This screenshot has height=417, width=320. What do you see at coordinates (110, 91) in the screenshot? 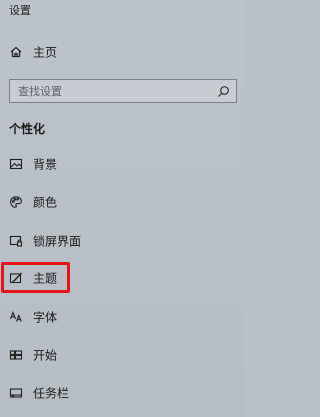
I see `search-input` at bounding box center [110, 91].